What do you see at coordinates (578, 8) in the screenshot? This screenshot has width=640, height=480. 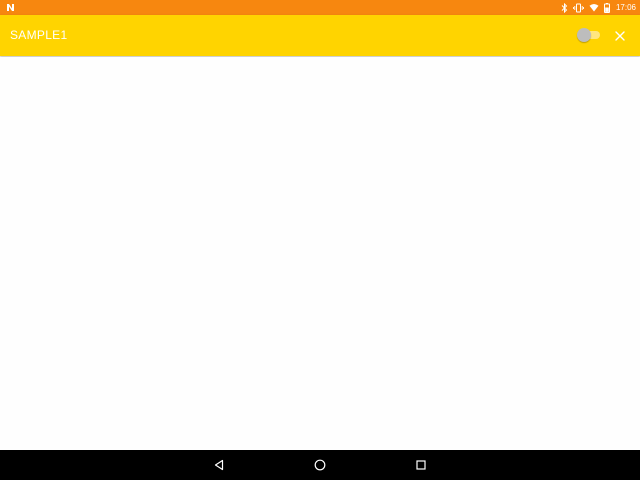 I see `vibrate-icon` at bounding box center [578, 8].